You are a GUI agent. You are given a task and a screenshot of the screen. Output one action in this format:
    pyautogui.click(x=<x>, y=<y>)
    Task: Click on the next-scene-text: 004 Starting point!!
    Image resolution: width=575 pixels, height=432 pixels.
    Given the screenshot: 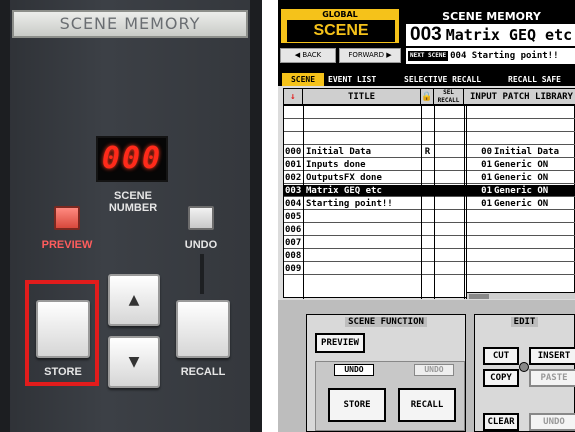 What is the action you would take?
    pyautogui.click(x=504, y=56)
    